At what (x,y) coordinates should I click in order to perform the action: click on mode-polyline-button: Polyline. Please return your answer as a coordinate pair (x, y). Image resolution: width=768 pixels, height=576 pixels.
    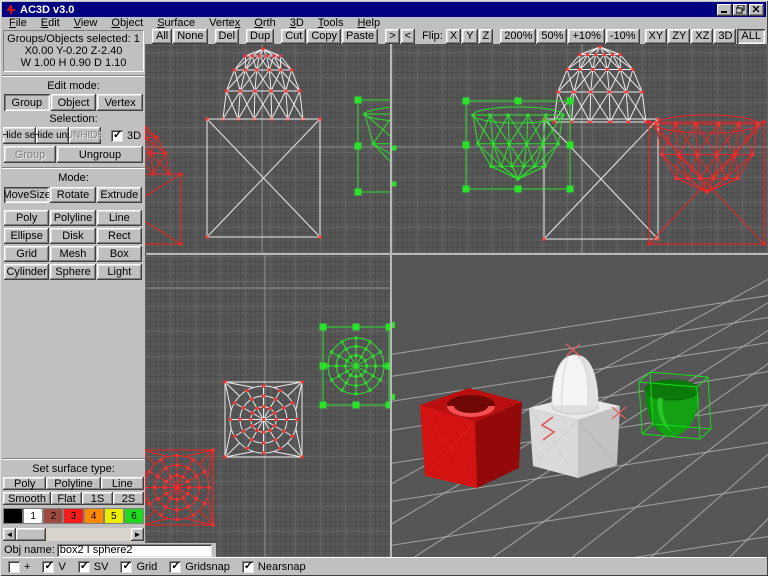
    Looking at the image, I should click on (73, 218).